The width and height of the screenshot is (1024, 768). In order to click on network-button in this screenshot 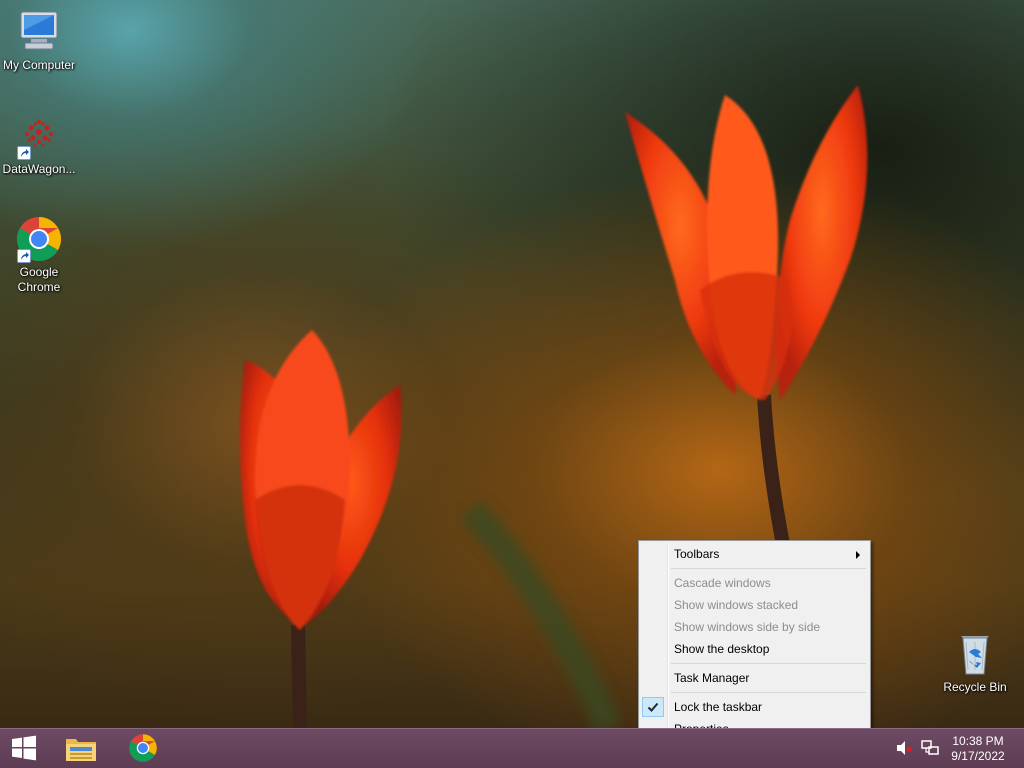, I will do `click(930, 748)`.